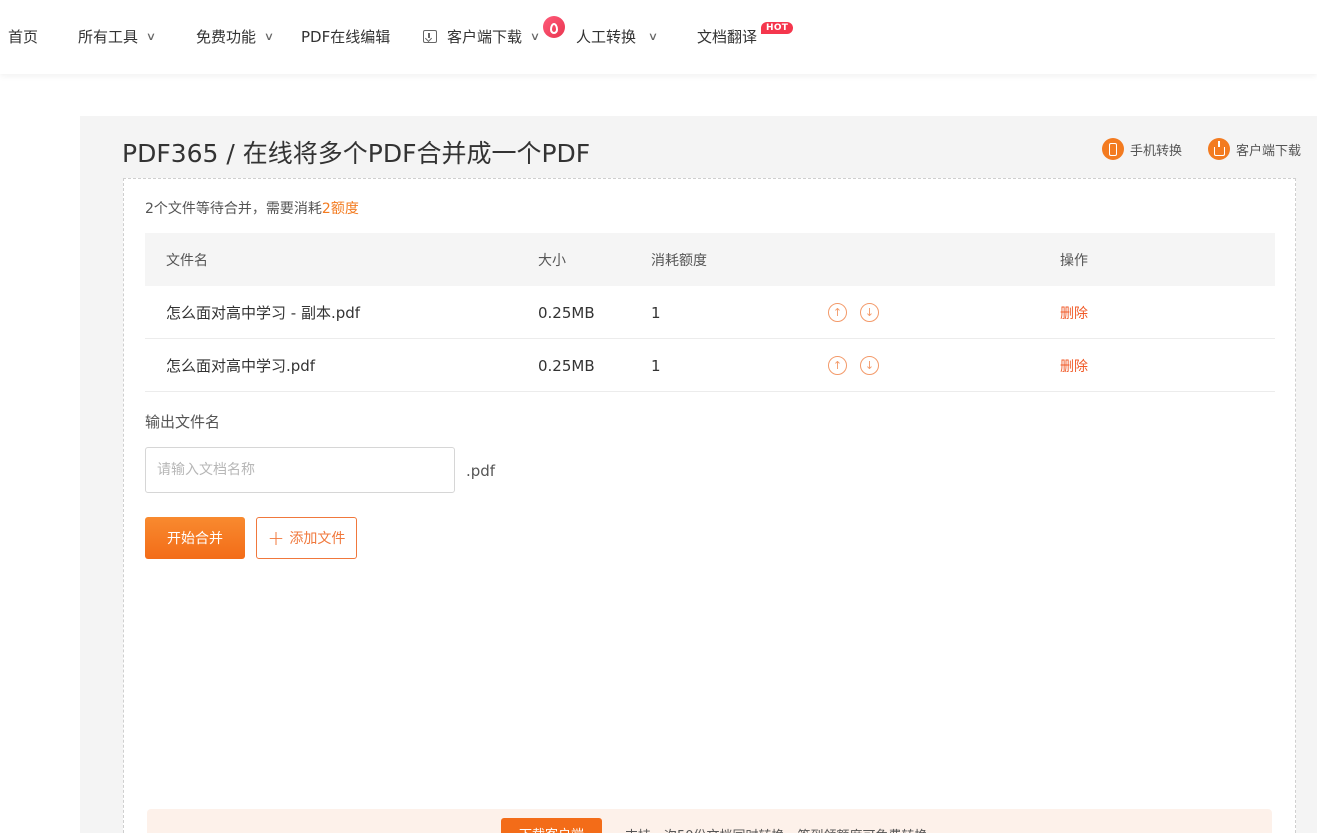 This screenshot has height=833, width=1317. I want to click on nav-home: 首页, so click(23, 36).